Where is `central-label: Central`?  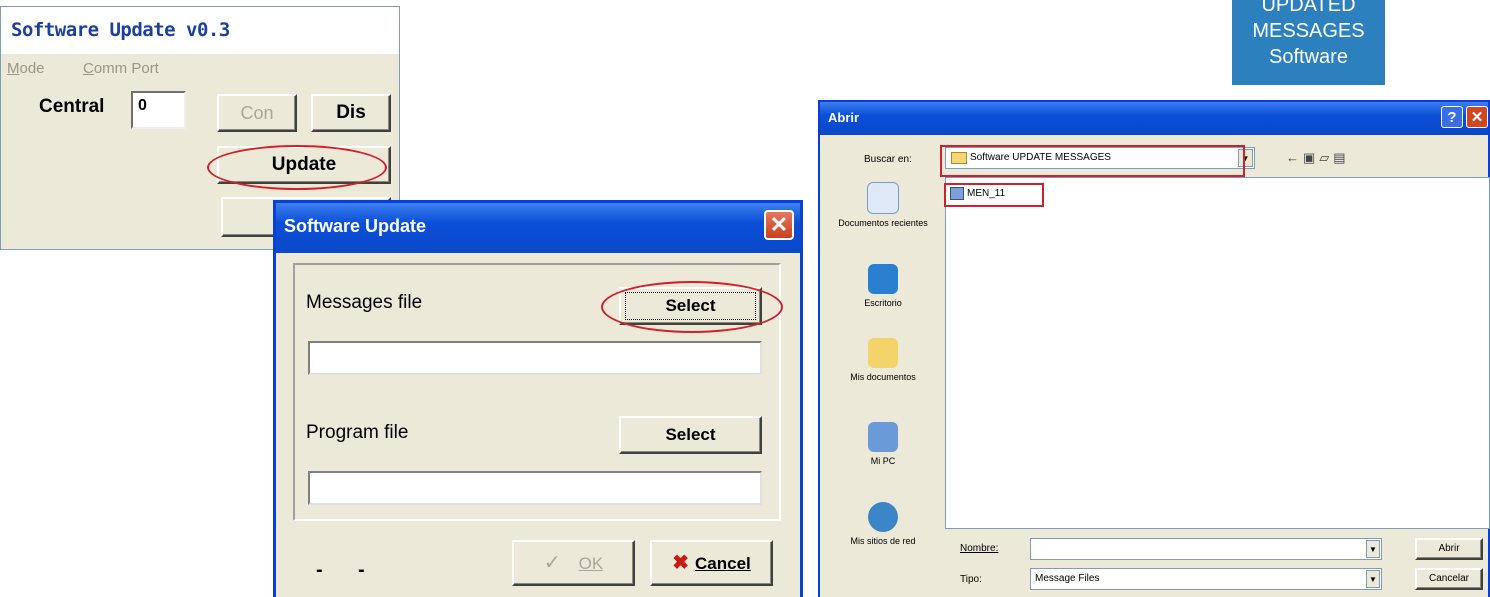 central-label: Central is located at coordinates (72, 106).